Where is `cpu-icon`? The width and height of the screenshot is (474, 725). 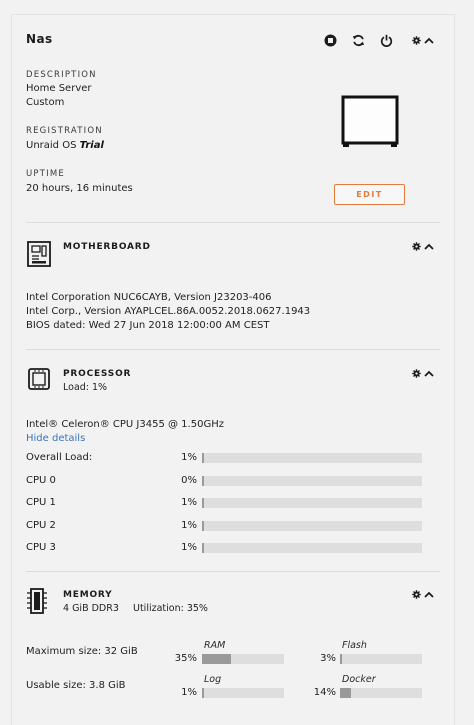
cpu-icon is located at coordinates (39, 380).